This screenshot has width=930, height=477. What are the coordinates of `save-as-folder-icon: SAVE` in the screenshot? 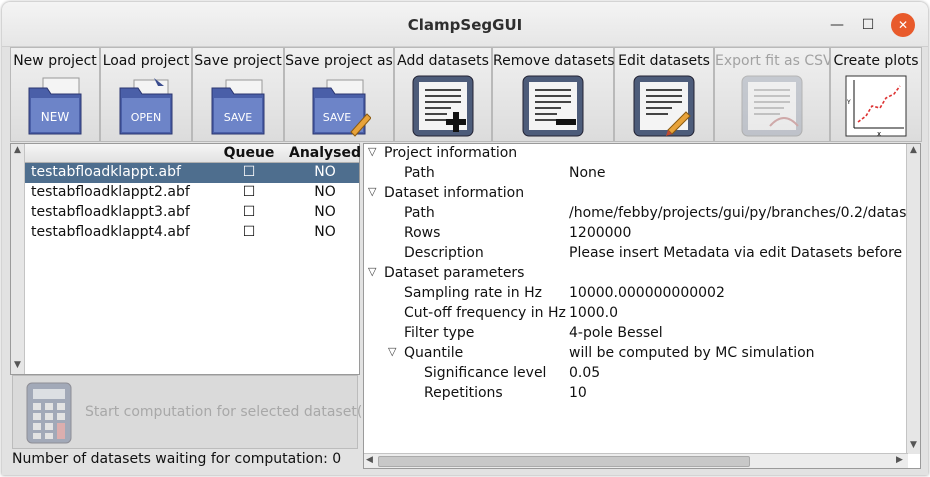 It's located at (341, 108).